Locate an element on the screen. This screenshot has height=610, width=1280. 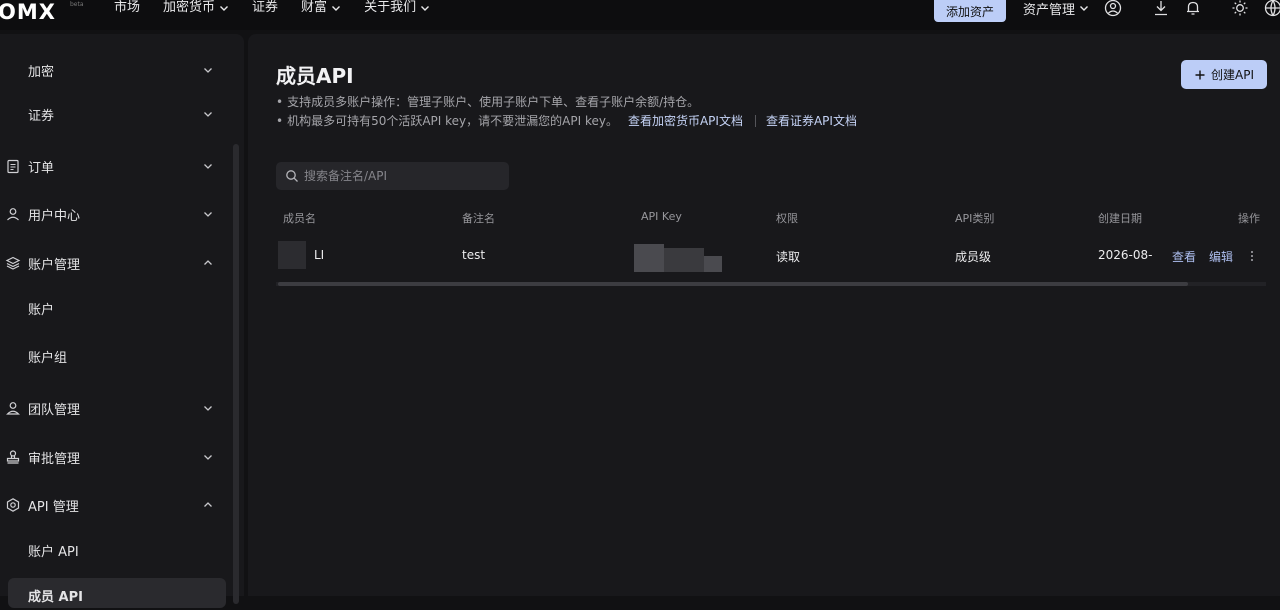
redacted-member-name is located at coordinates (292, 255).